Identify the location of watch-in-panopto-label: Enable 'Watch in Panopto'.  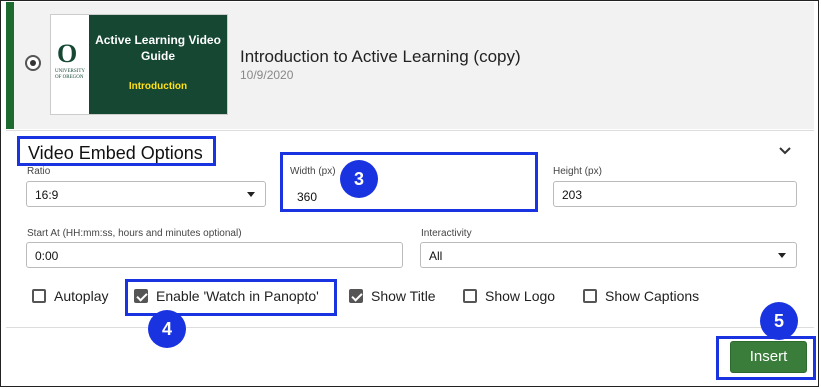
(237, 296).